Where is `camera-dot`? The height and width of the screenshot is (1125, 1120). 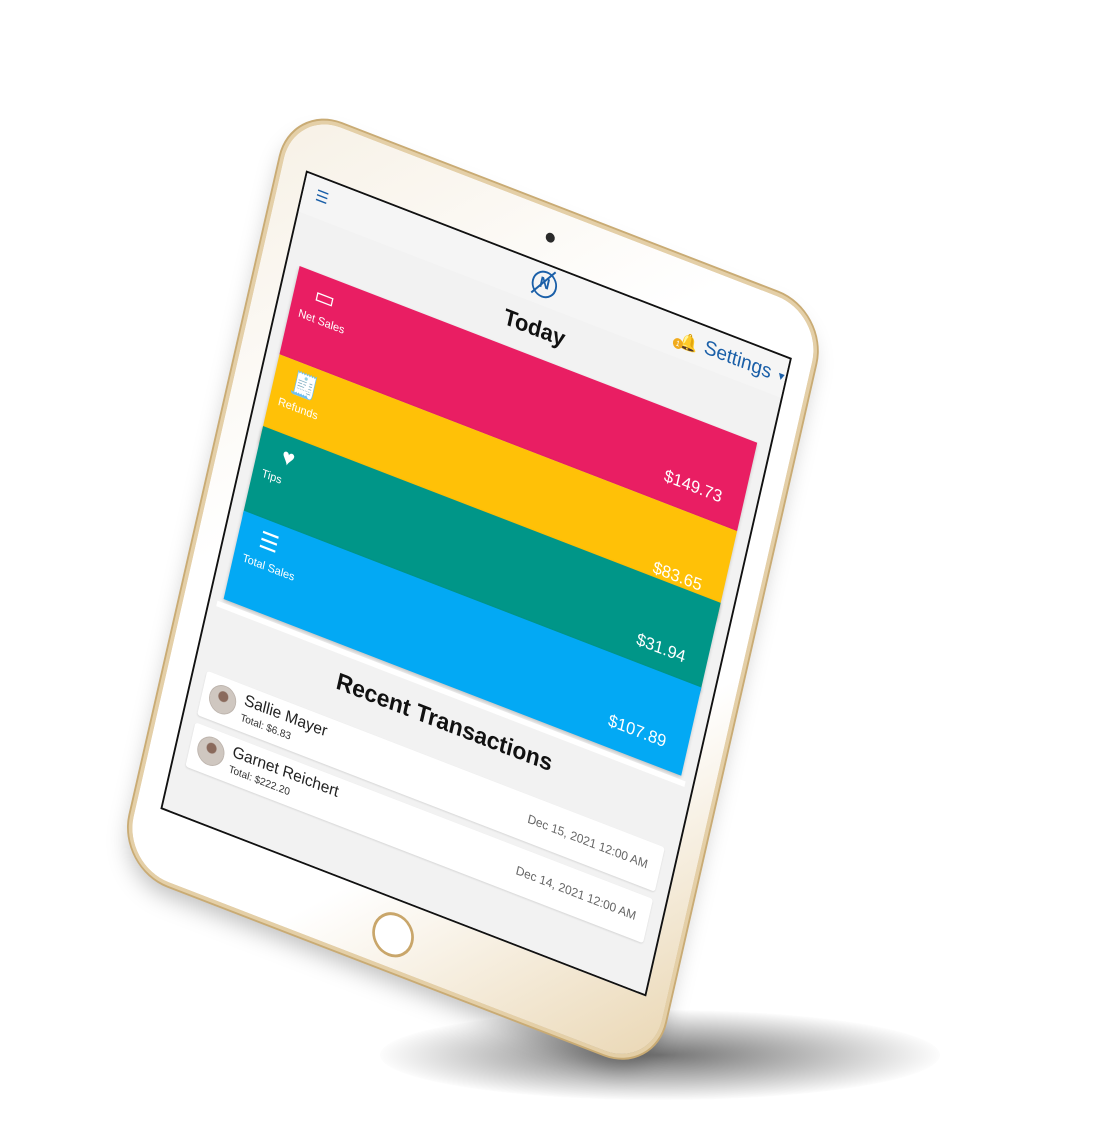 camera-dot is located at coordinates (550, 237).